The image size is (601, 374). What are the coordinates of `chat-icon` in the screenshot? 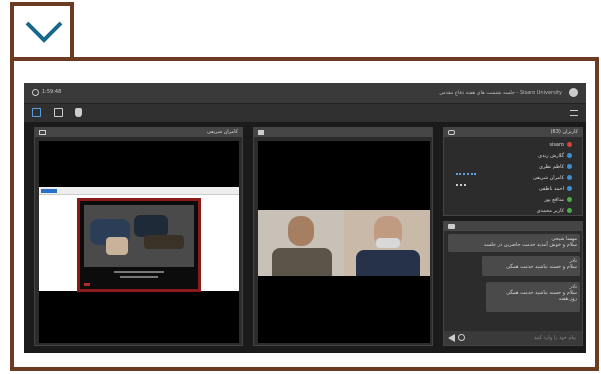 It's located at (451, 226).